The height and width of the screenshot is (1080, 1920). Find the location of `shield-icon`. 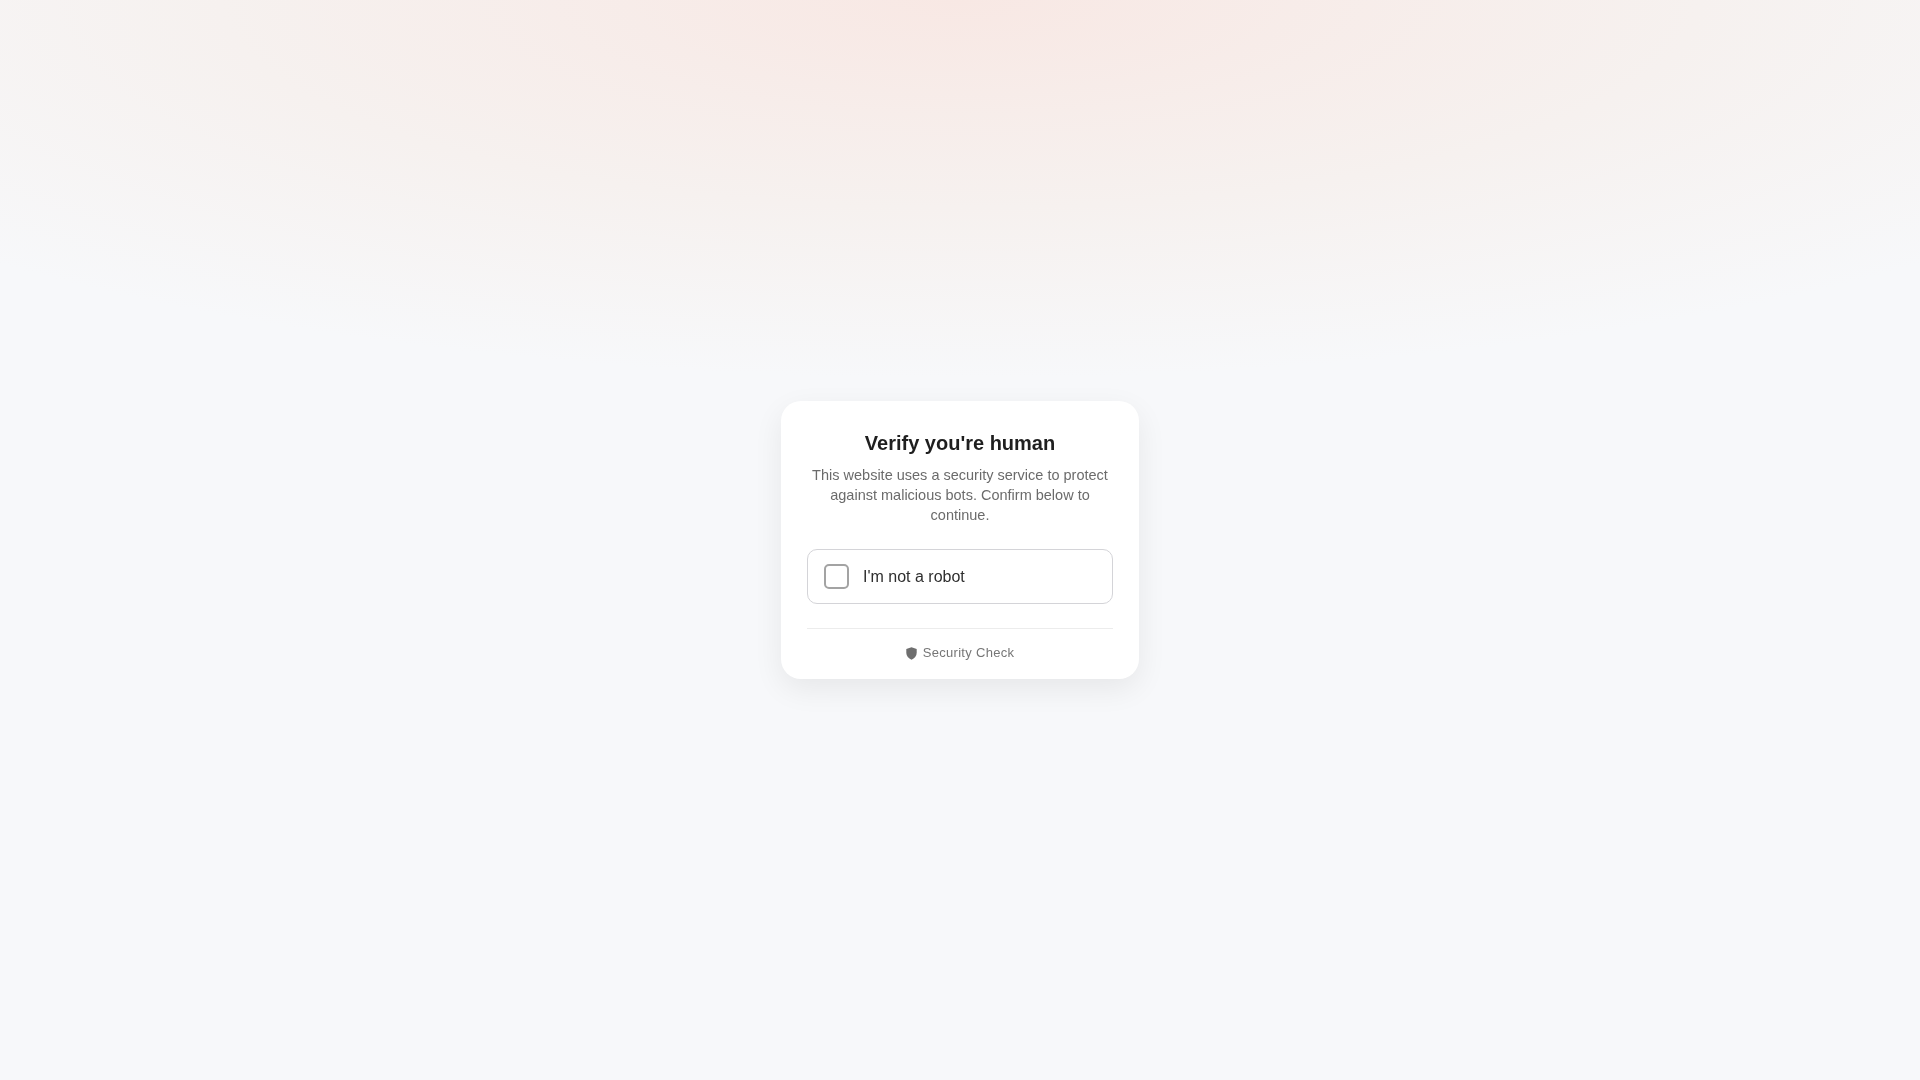

shield-icon is located at coordinates (911, 653).